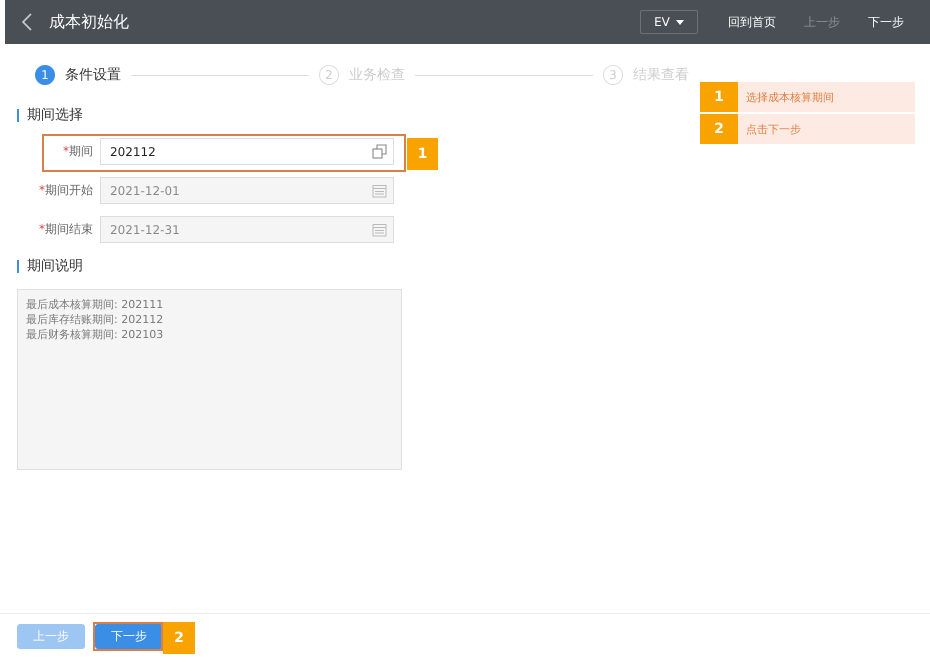  I want to click on field-label: 期间结束, so click(69, 229).